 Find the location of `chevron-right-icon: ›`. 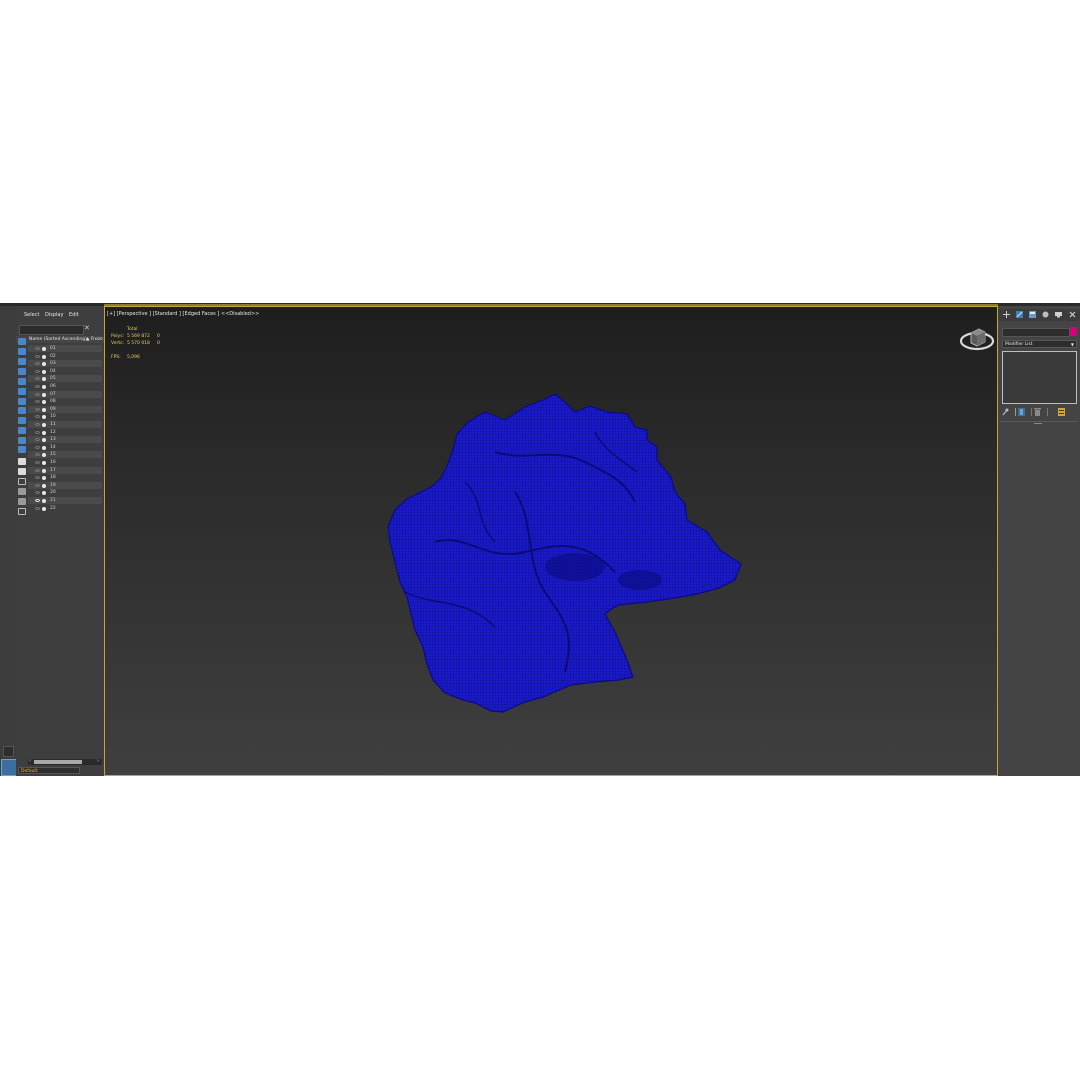

chevron-right-icon: › is located at coordinates (98, 761).